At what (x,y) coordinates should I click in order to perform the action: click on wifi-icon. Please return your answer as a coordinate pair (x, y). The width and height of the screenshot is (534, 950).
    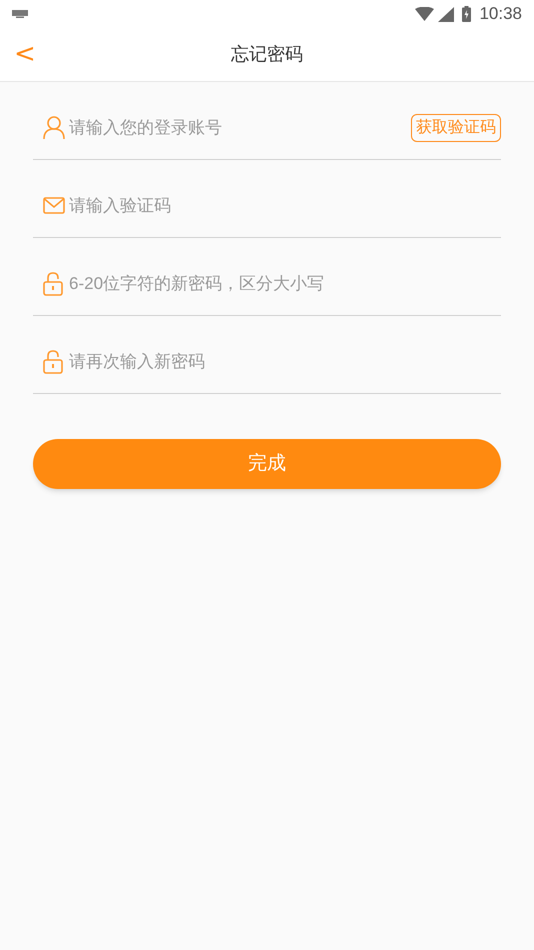
    Looking at the image, I should click on (424, 14).